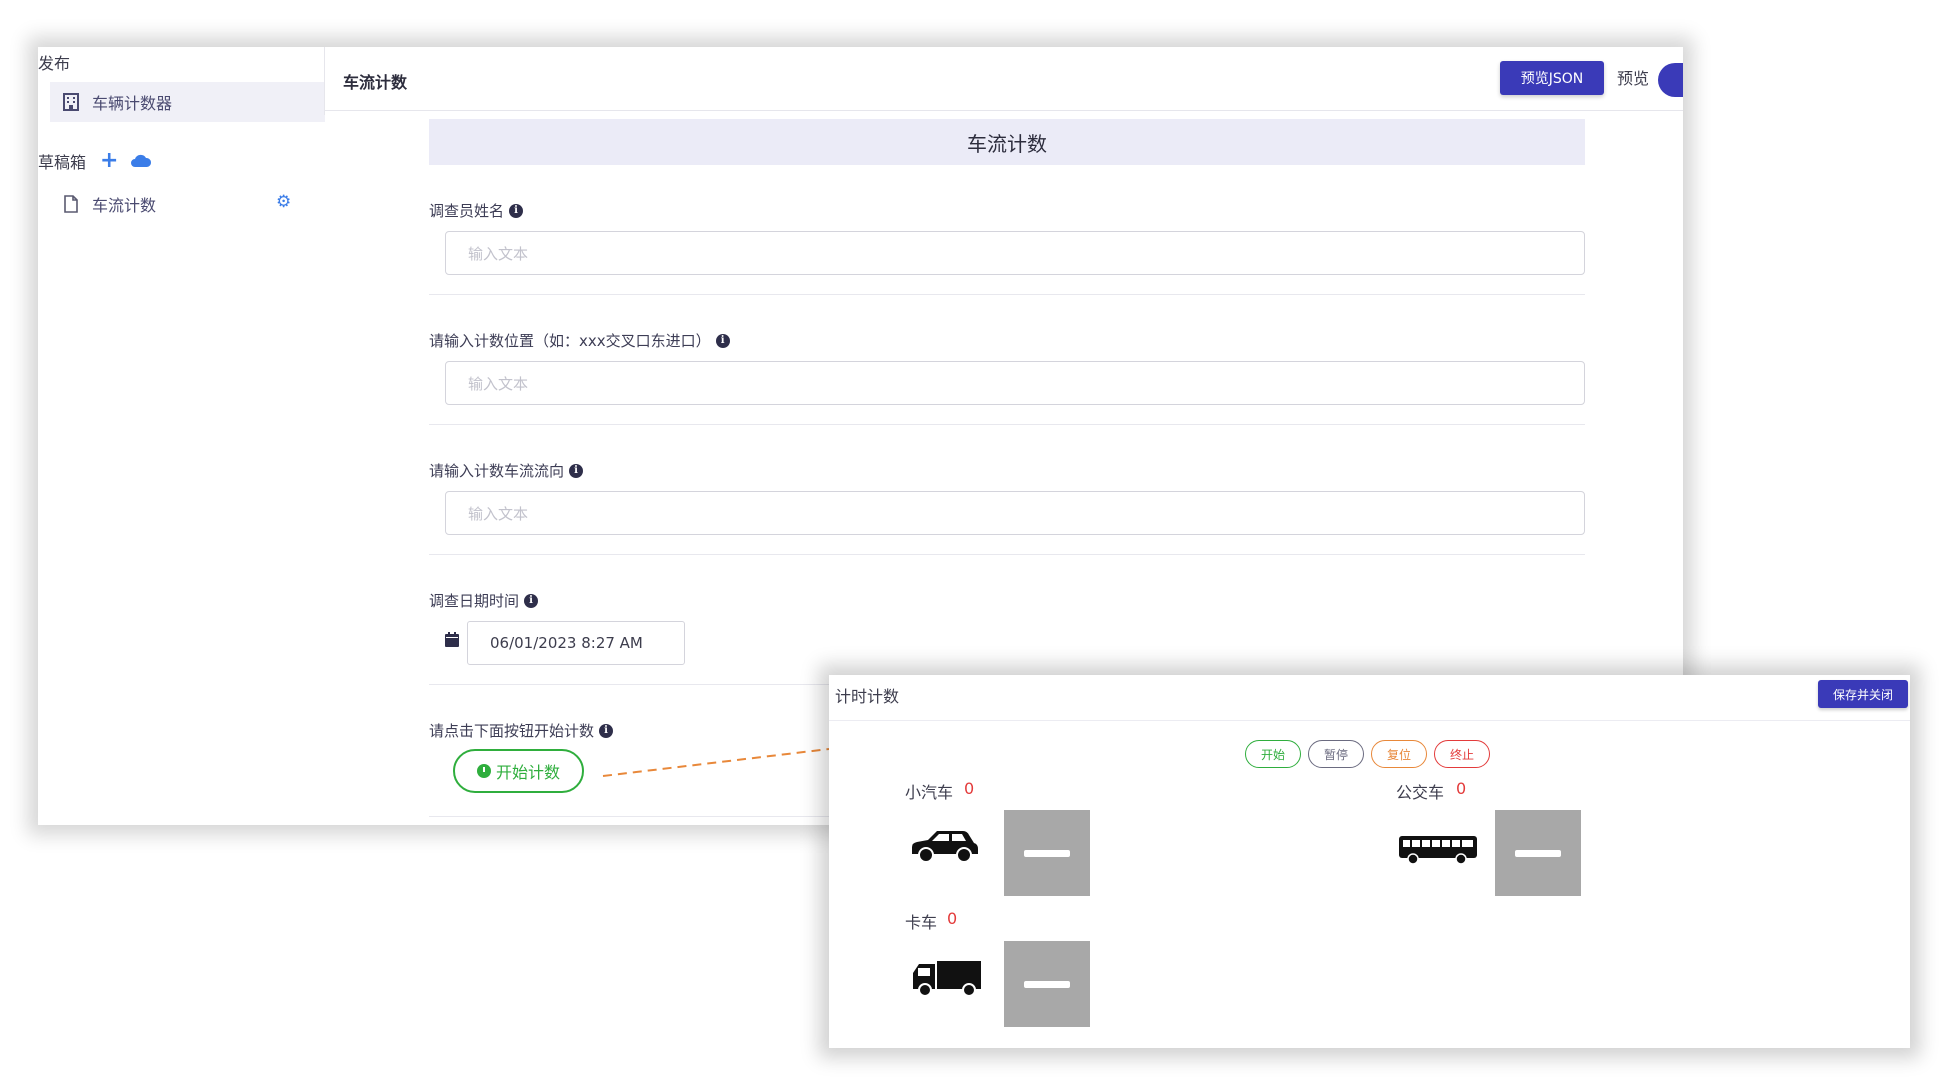 This screenshot has width=1953, height=1081. I want to click on calendar-icon, so click(452, 639).